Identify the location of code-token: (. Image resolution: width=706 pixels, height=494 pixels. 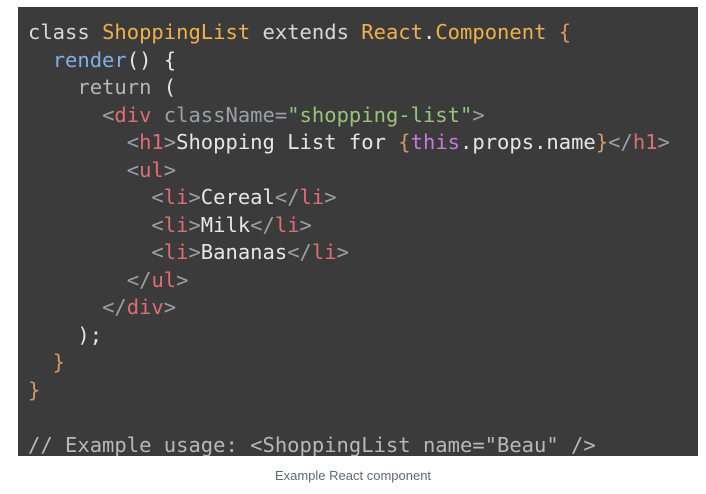
(164, 87).